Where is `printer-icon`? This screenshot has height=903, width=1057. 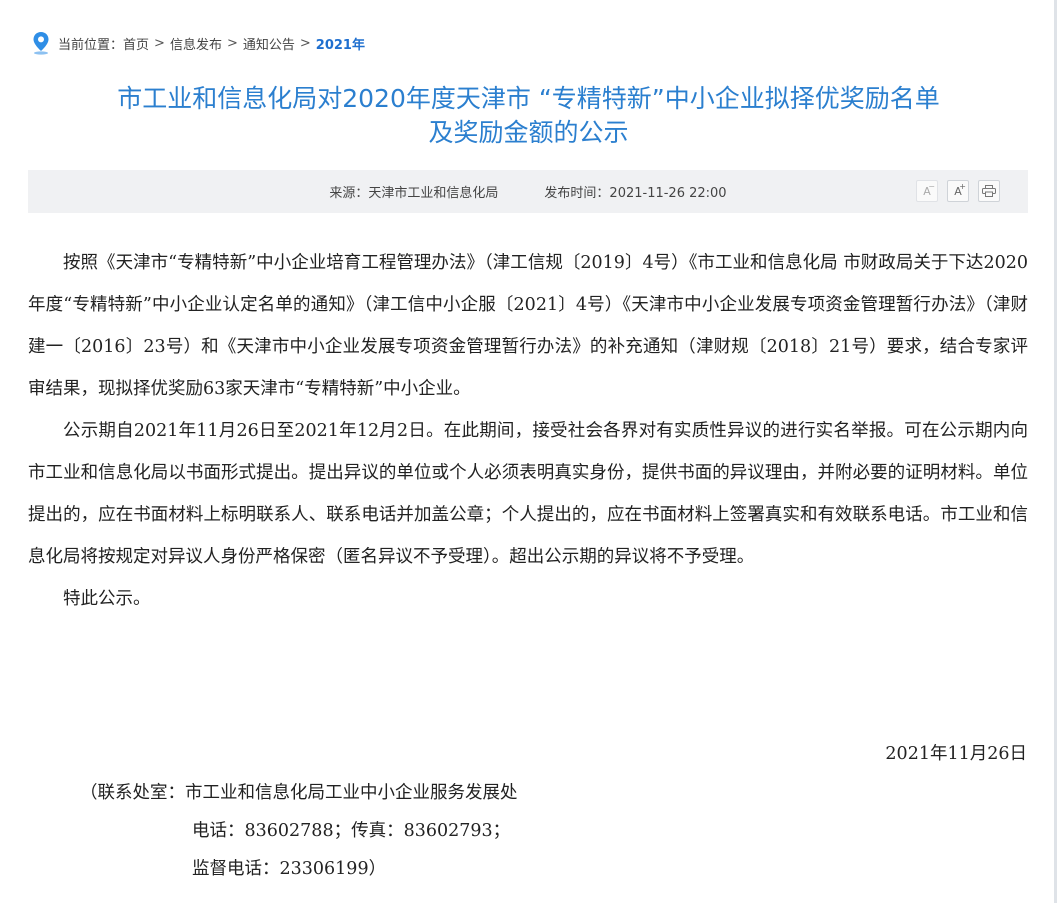
printer-icon is located at coordinates (989, 191).